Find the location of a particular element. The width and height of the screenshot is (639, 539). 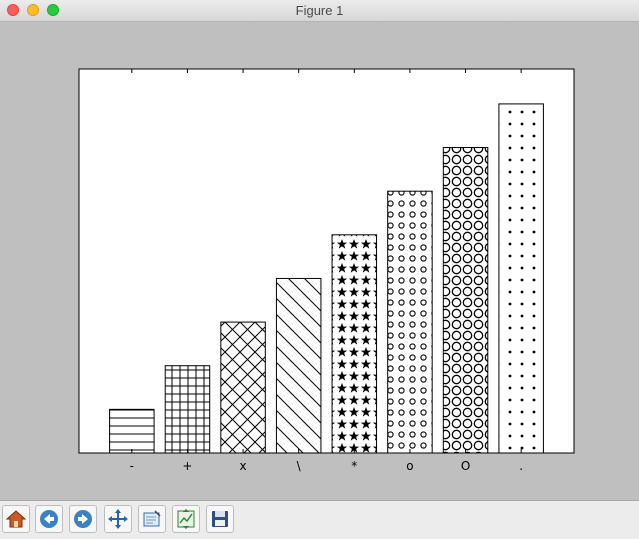

forward-button is located at coordinates (83, 519).